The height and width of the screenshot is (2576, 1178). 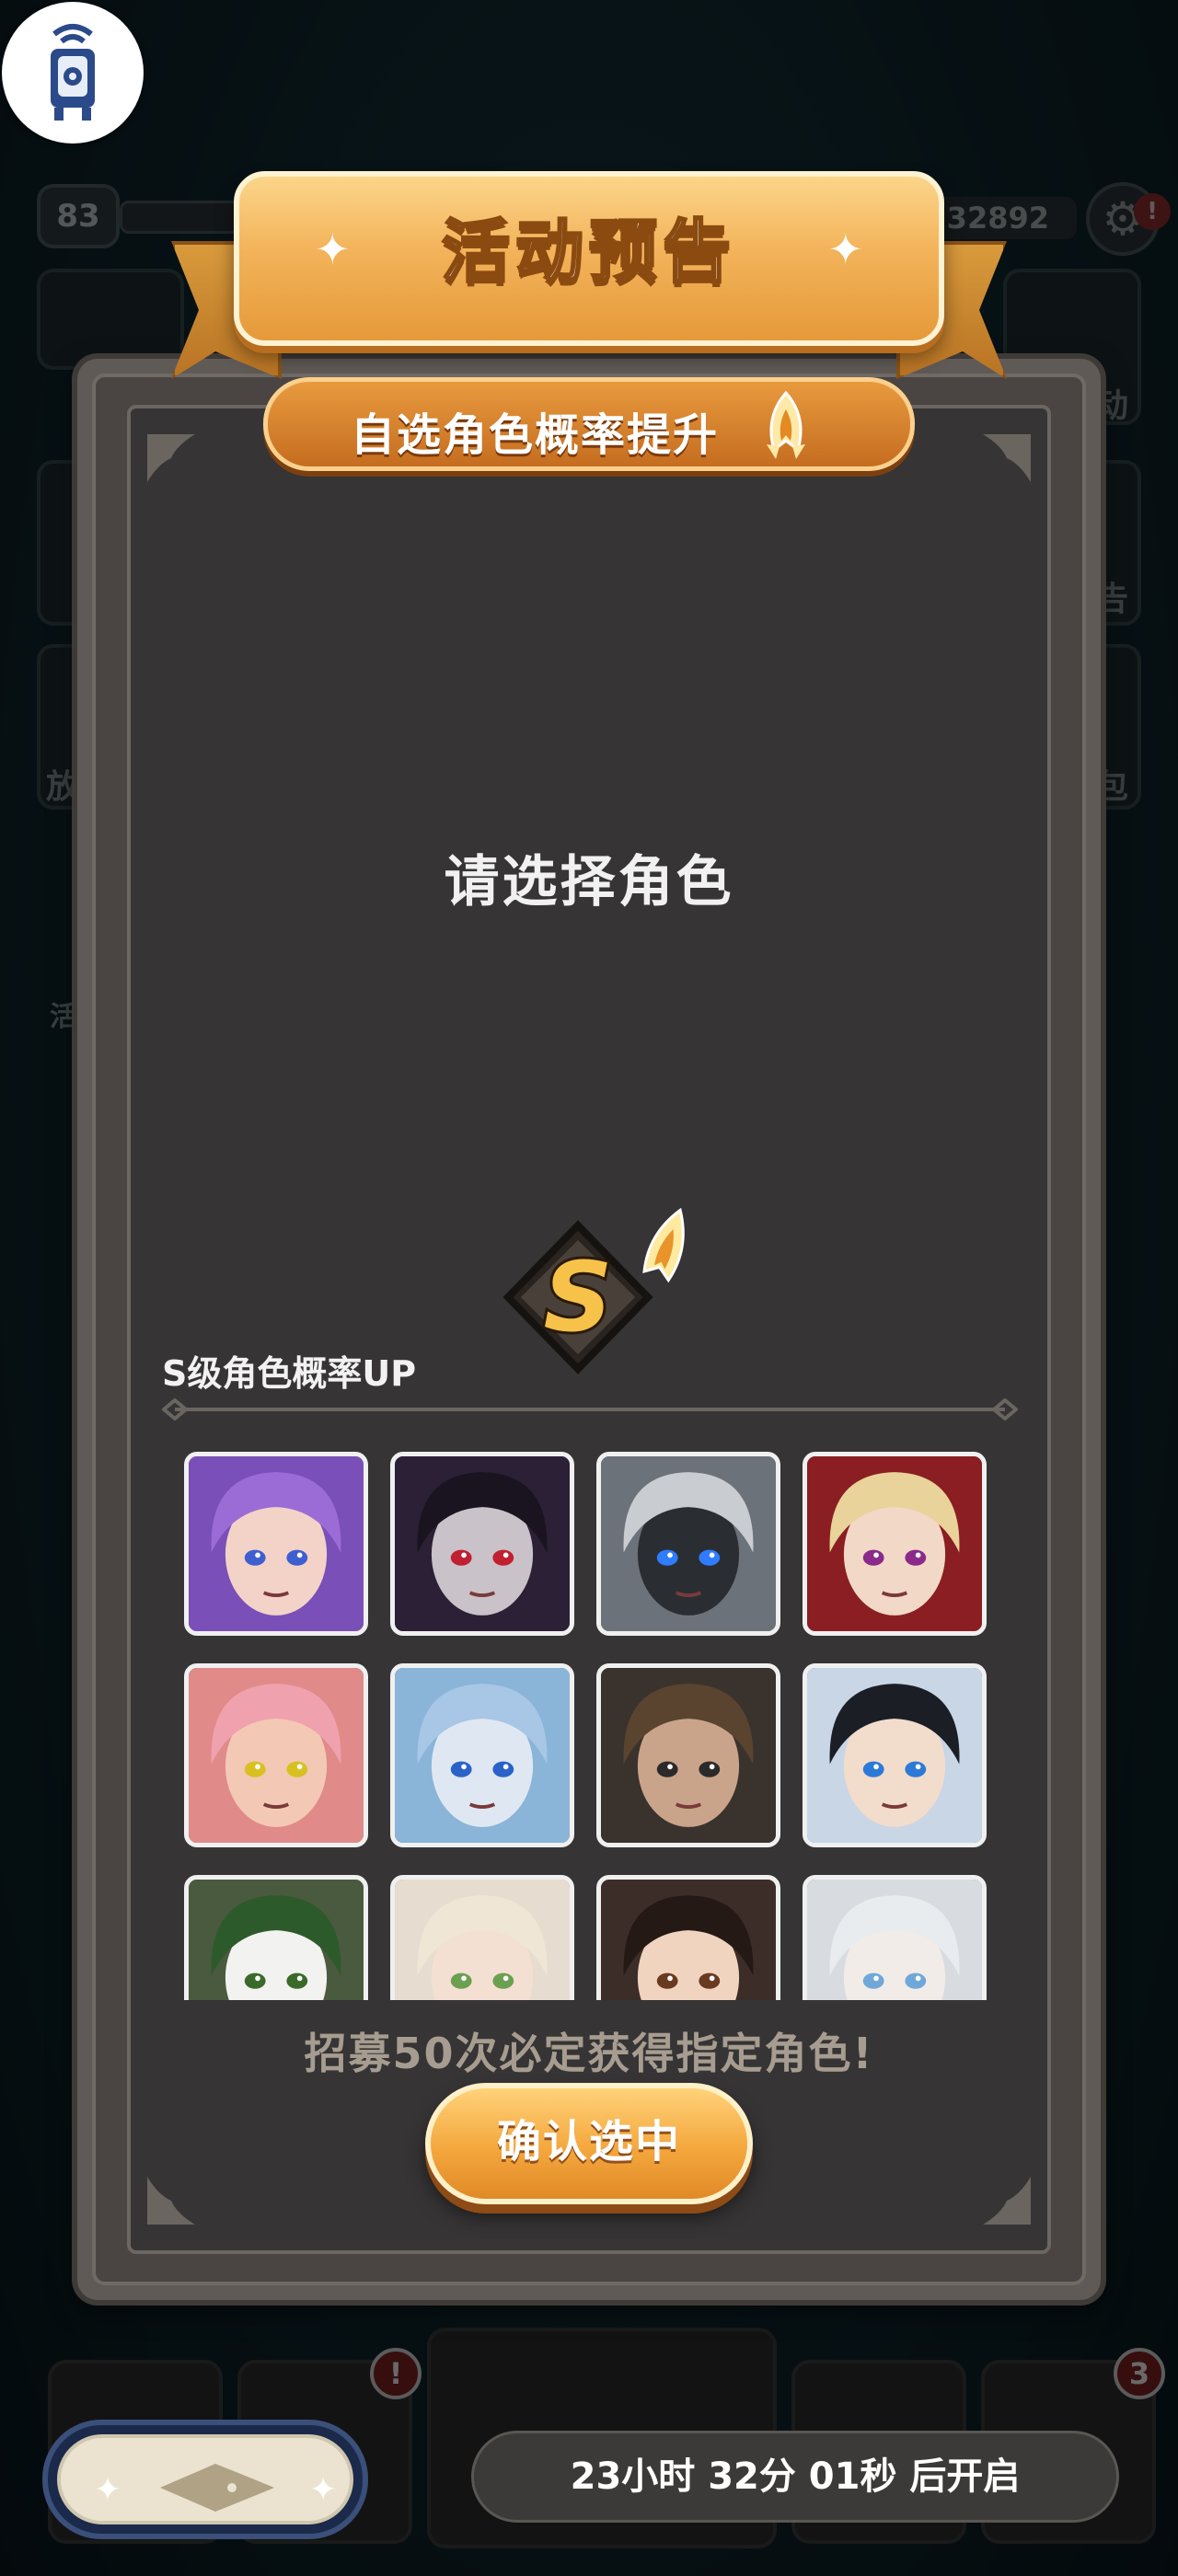 I want to click on character-portrait-white-hair-elf, so click(x=895, y=1937).